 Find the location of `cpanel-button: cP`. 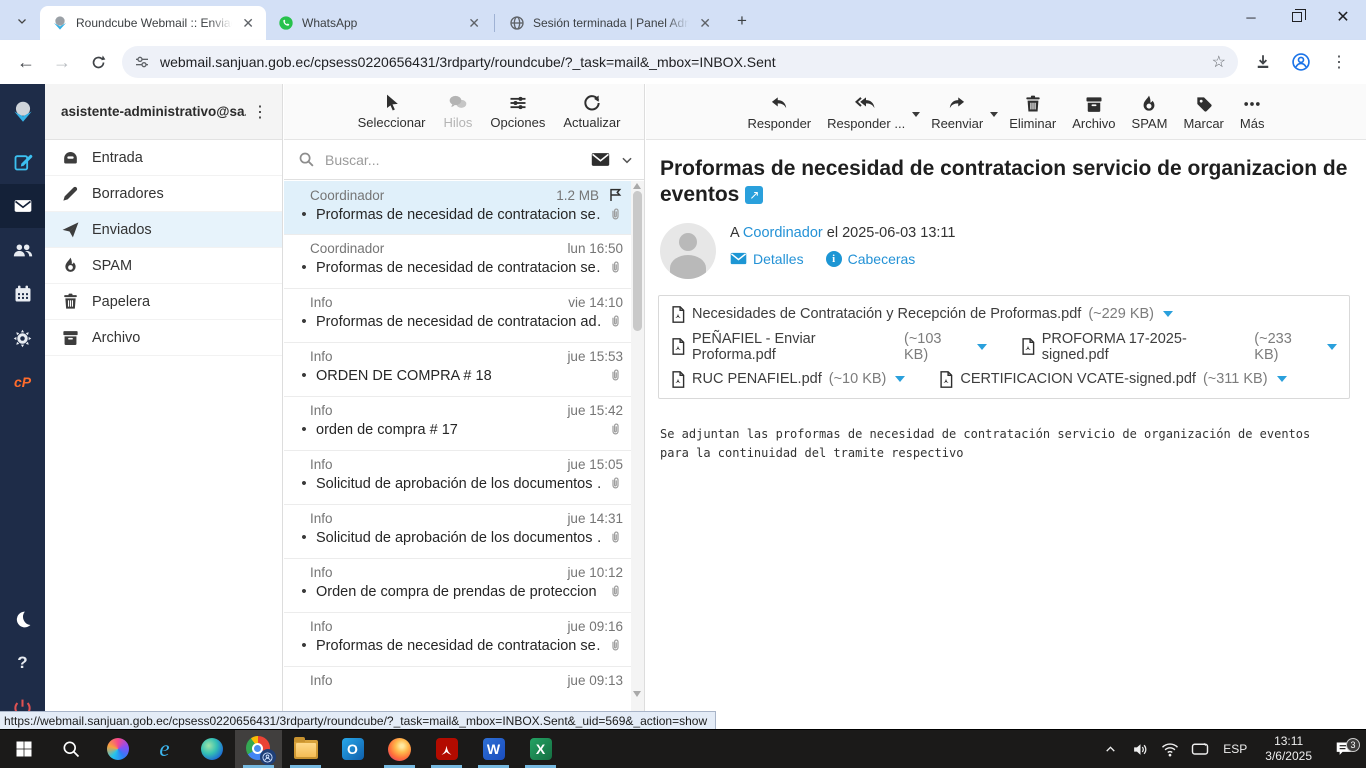

cpanel-button: cP is located at coordinates (22, 382).